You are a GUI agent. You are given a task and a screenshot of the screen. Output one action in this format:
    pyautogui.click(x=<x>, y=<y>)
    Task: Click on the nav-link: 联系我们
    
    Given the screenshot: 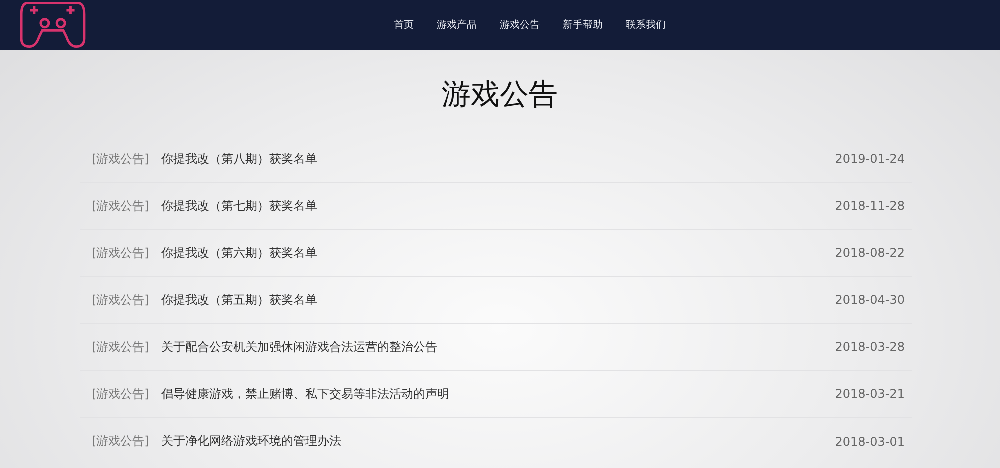 What is the action you would take?
    pyautogui.click(x=646, y=25)
    